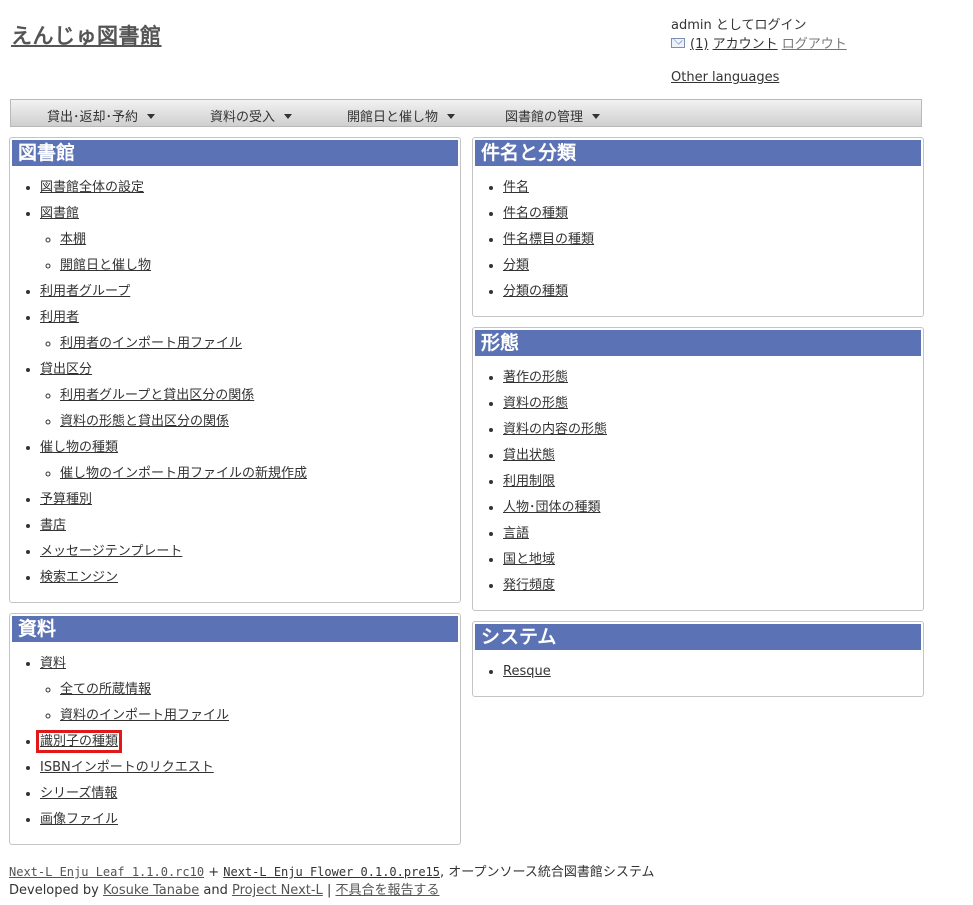 The image size is (973, 905). What do you see at coordinates (678, 43) in the screenshot?
I see `mail-icon` at bounding box center [678, 43].